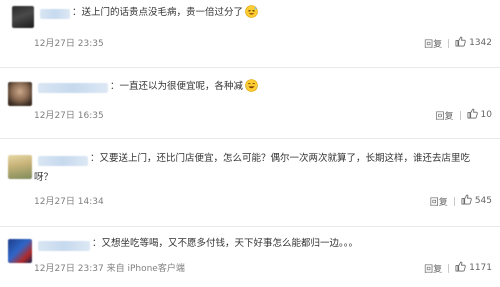 This screenshot has width=500, height=287. Describe the element at coordinates (486, 115) in the screenshot. I see `like-count: 10` at that location.